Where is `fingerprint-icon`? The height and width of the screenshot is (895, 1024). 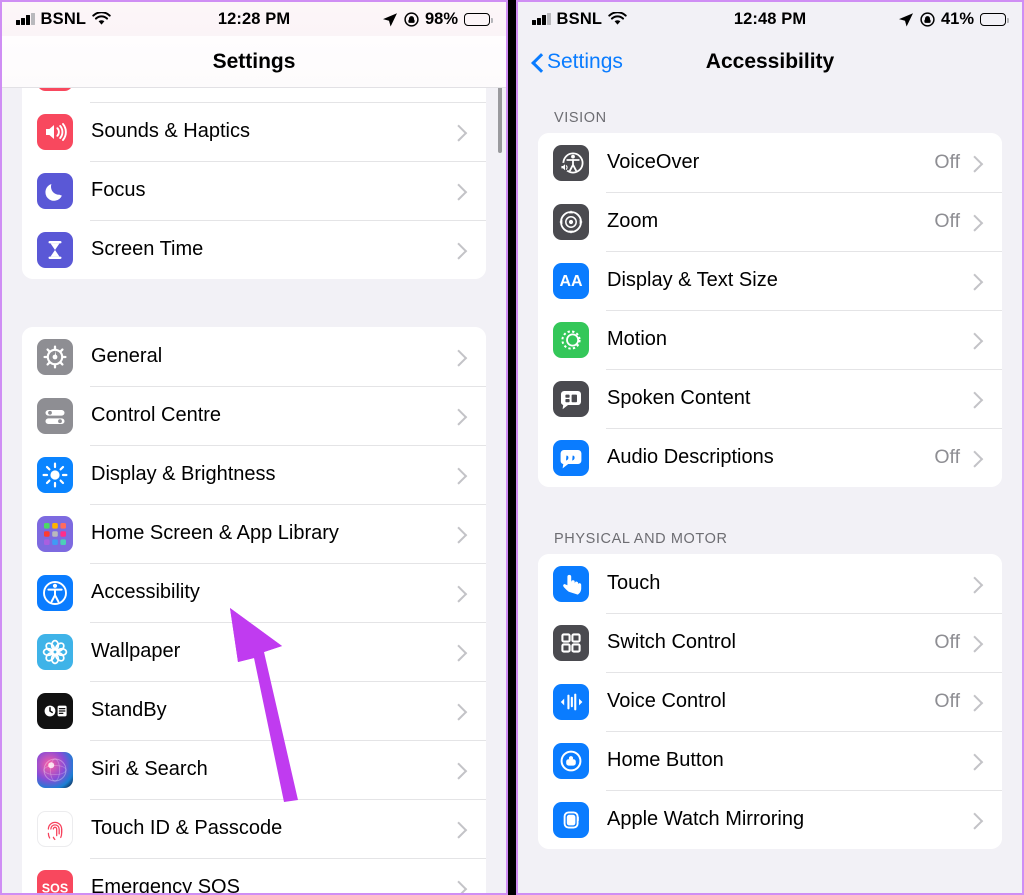 fingerprint-icon is located at coordinates (55, 828).